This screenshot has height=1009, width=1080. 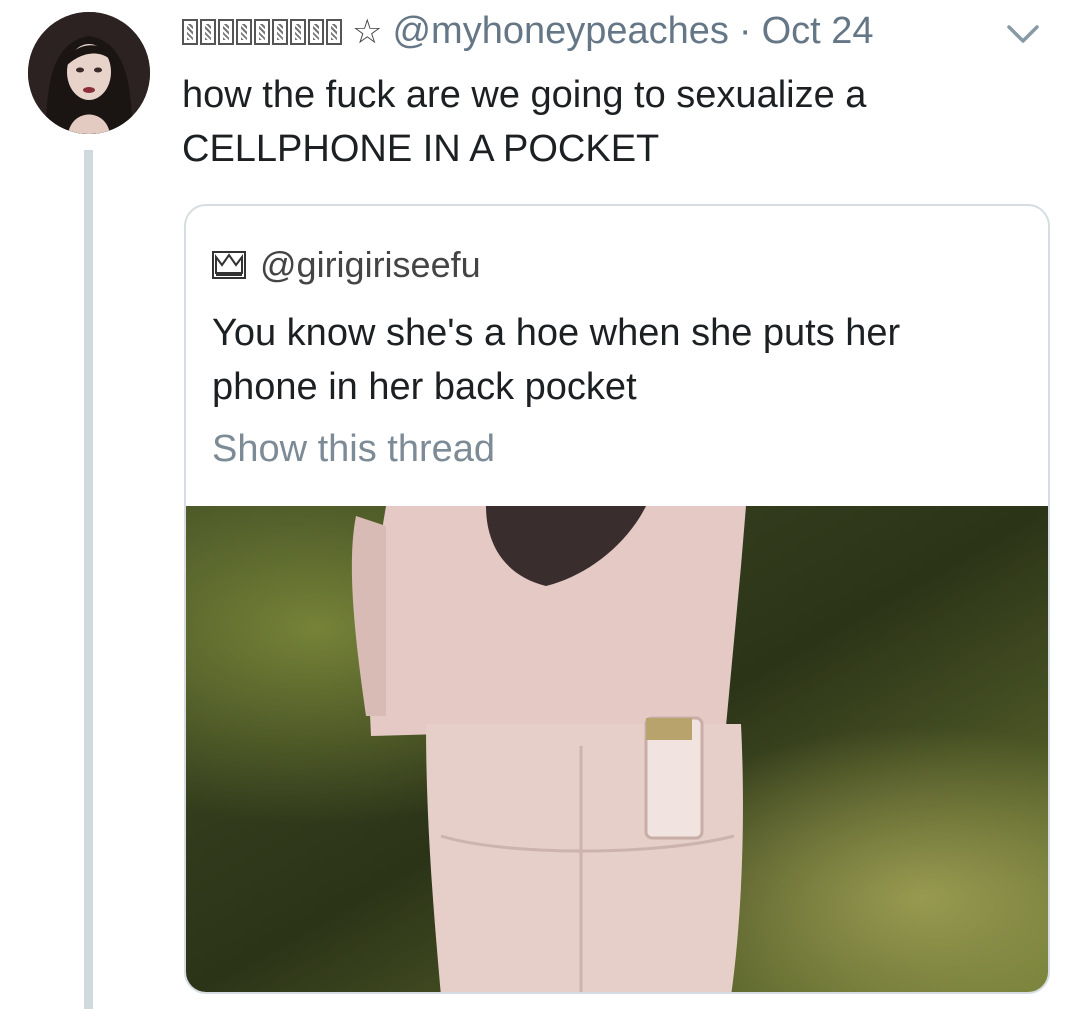 I want to click on avatar, so click(x=89, y=73).